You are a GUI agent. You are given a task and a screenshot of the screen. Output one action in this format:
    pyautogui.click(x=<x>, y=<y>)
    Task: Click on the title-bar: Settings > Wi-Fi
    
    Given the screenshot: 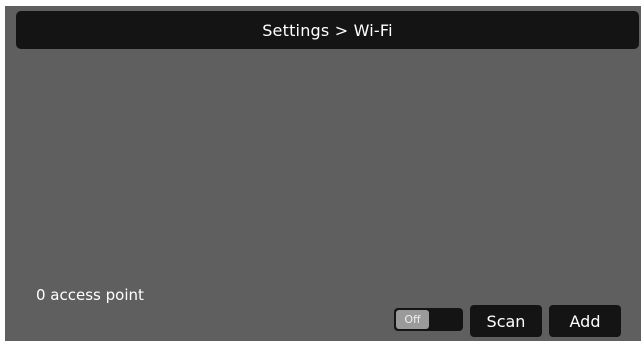 What is the action you would take?
    pyautogui.click(x=327, y=30)
    